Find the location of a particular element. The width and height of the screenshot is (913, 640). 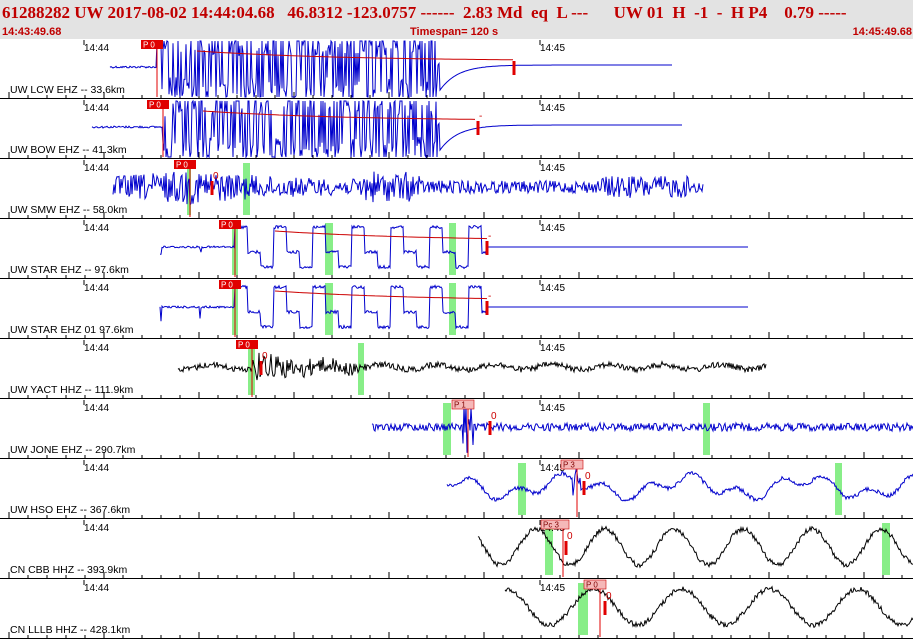

channel-row: 14:44 14:45 P 1 0 UW JONE EHZ -- 290.7km is located at coordinates (456, 429).